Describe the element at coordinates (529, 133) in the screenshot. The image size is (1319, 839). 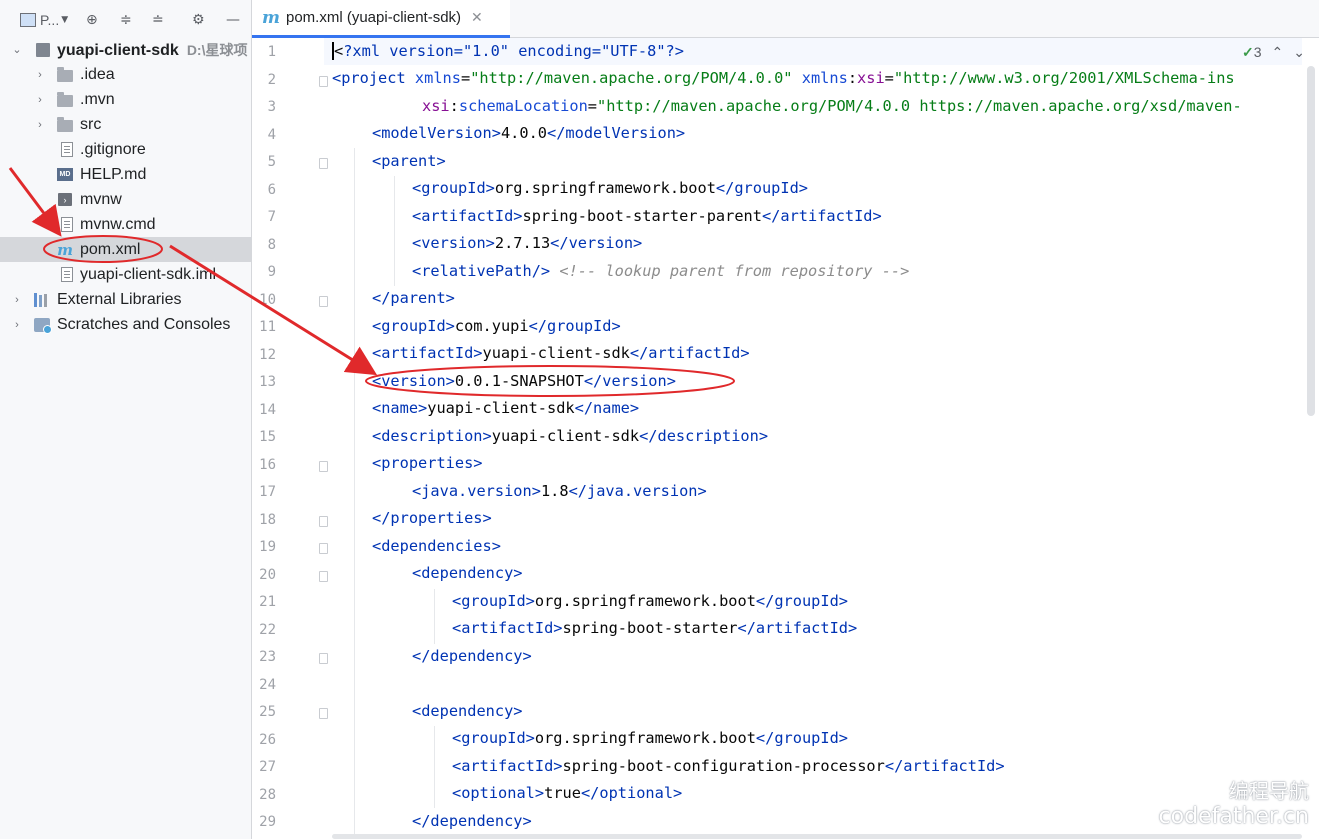
I see `code-line-4: <modelVersion>4.0.0</modelVersion>` at that location.